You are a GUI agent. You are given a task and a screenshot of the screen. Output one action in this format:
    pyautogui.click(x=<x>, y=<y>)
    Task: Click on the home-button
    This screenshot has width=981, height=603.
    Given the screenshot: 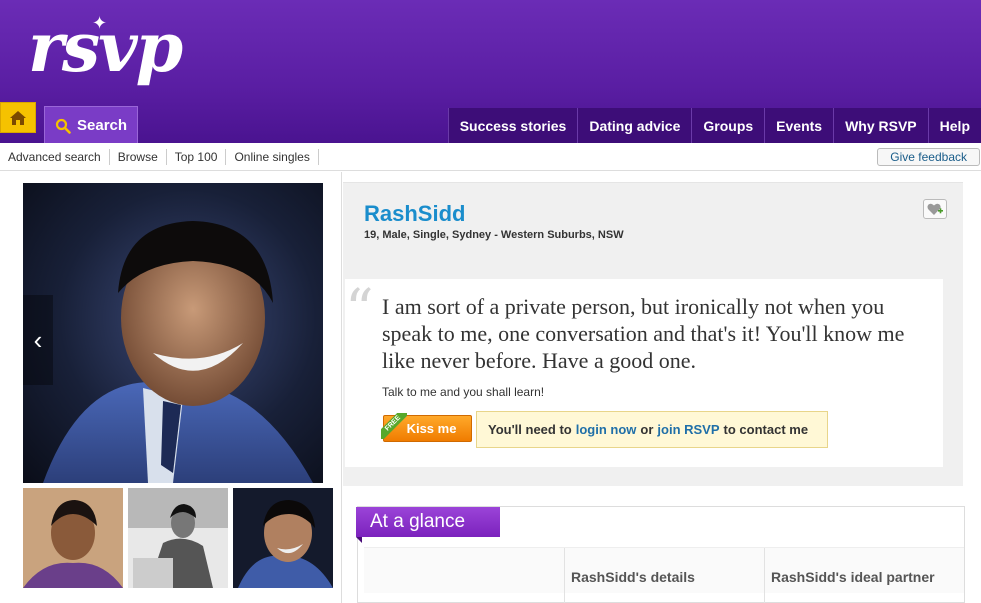 What is the action you would take?
    pyautogui.click(x=18, y=117)
    